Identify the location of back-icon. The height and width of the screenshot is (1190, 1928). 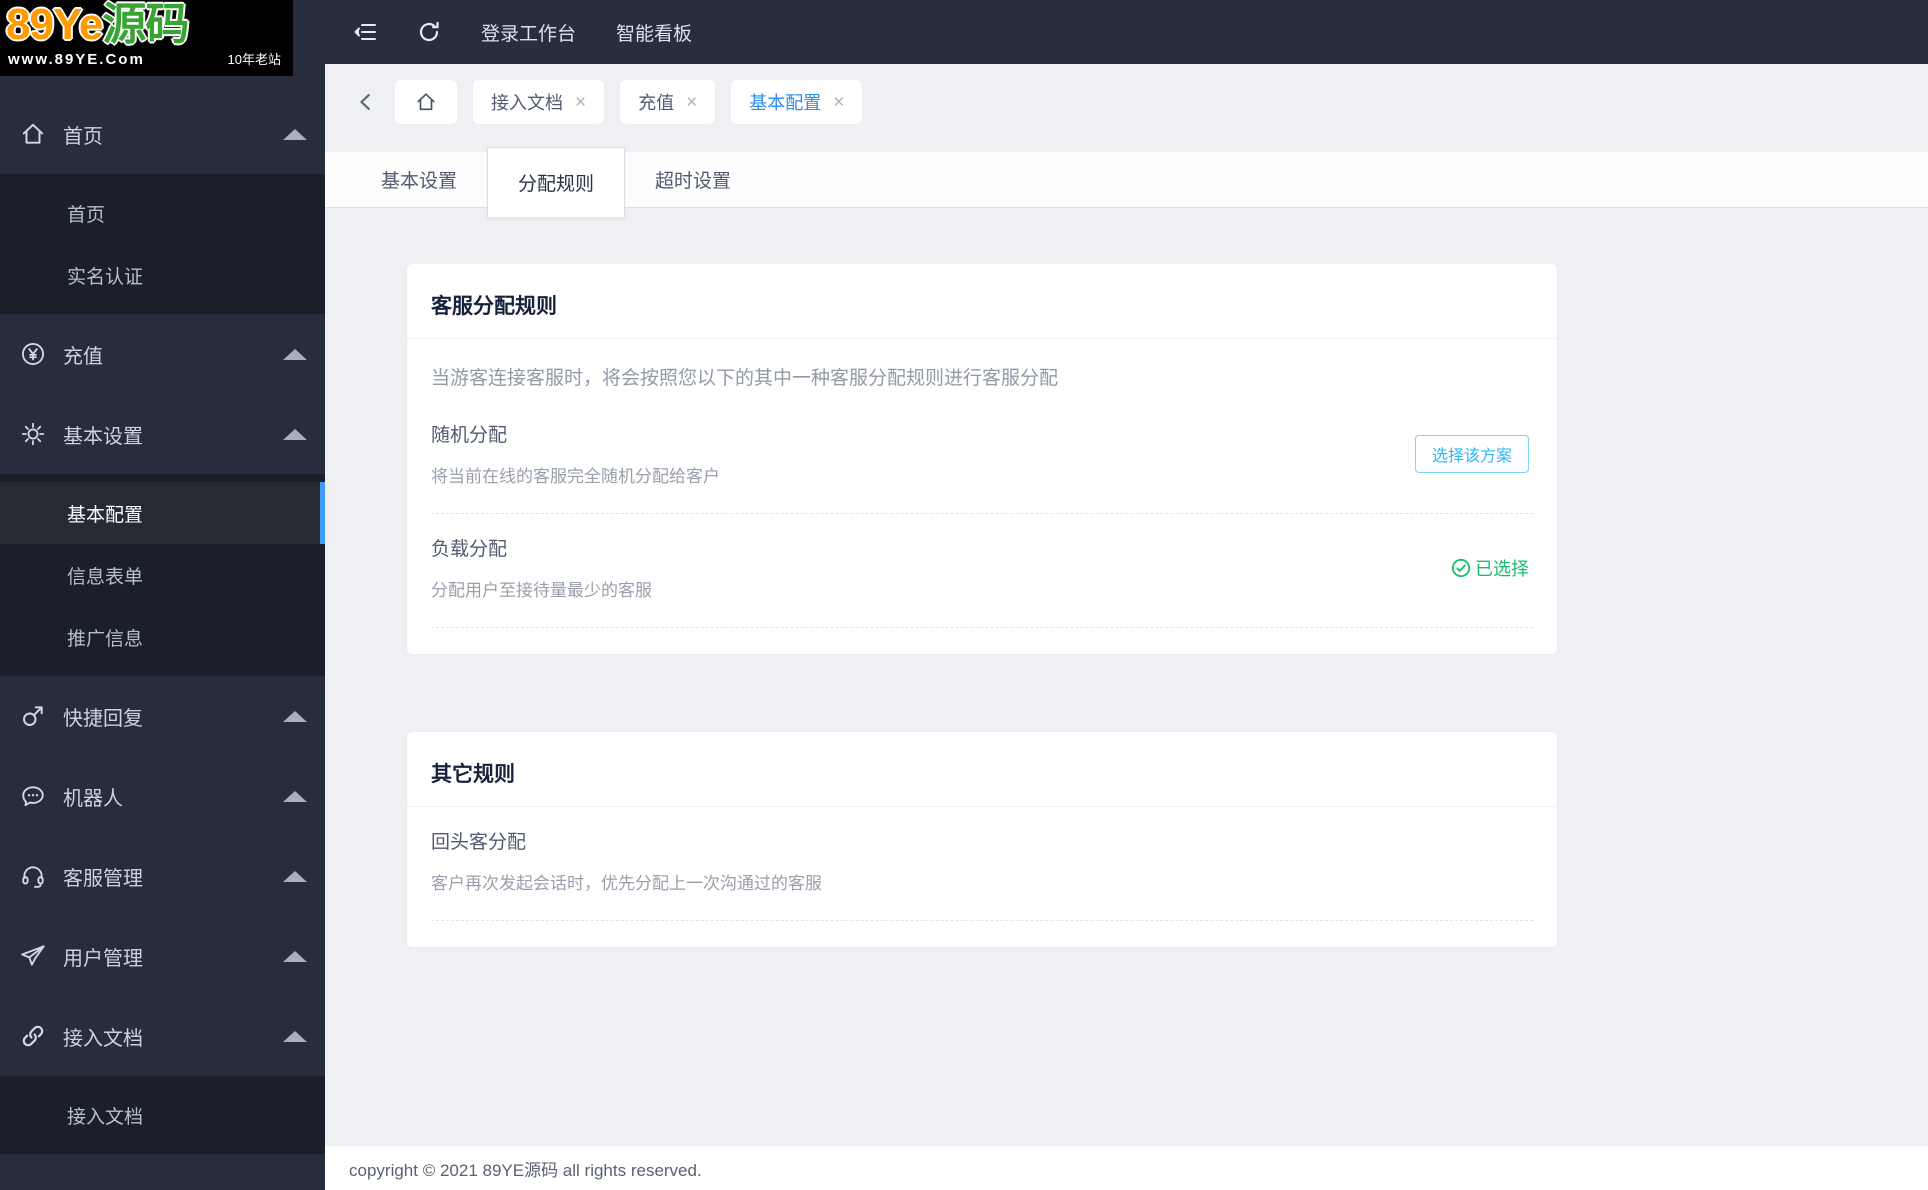
(366, 102).